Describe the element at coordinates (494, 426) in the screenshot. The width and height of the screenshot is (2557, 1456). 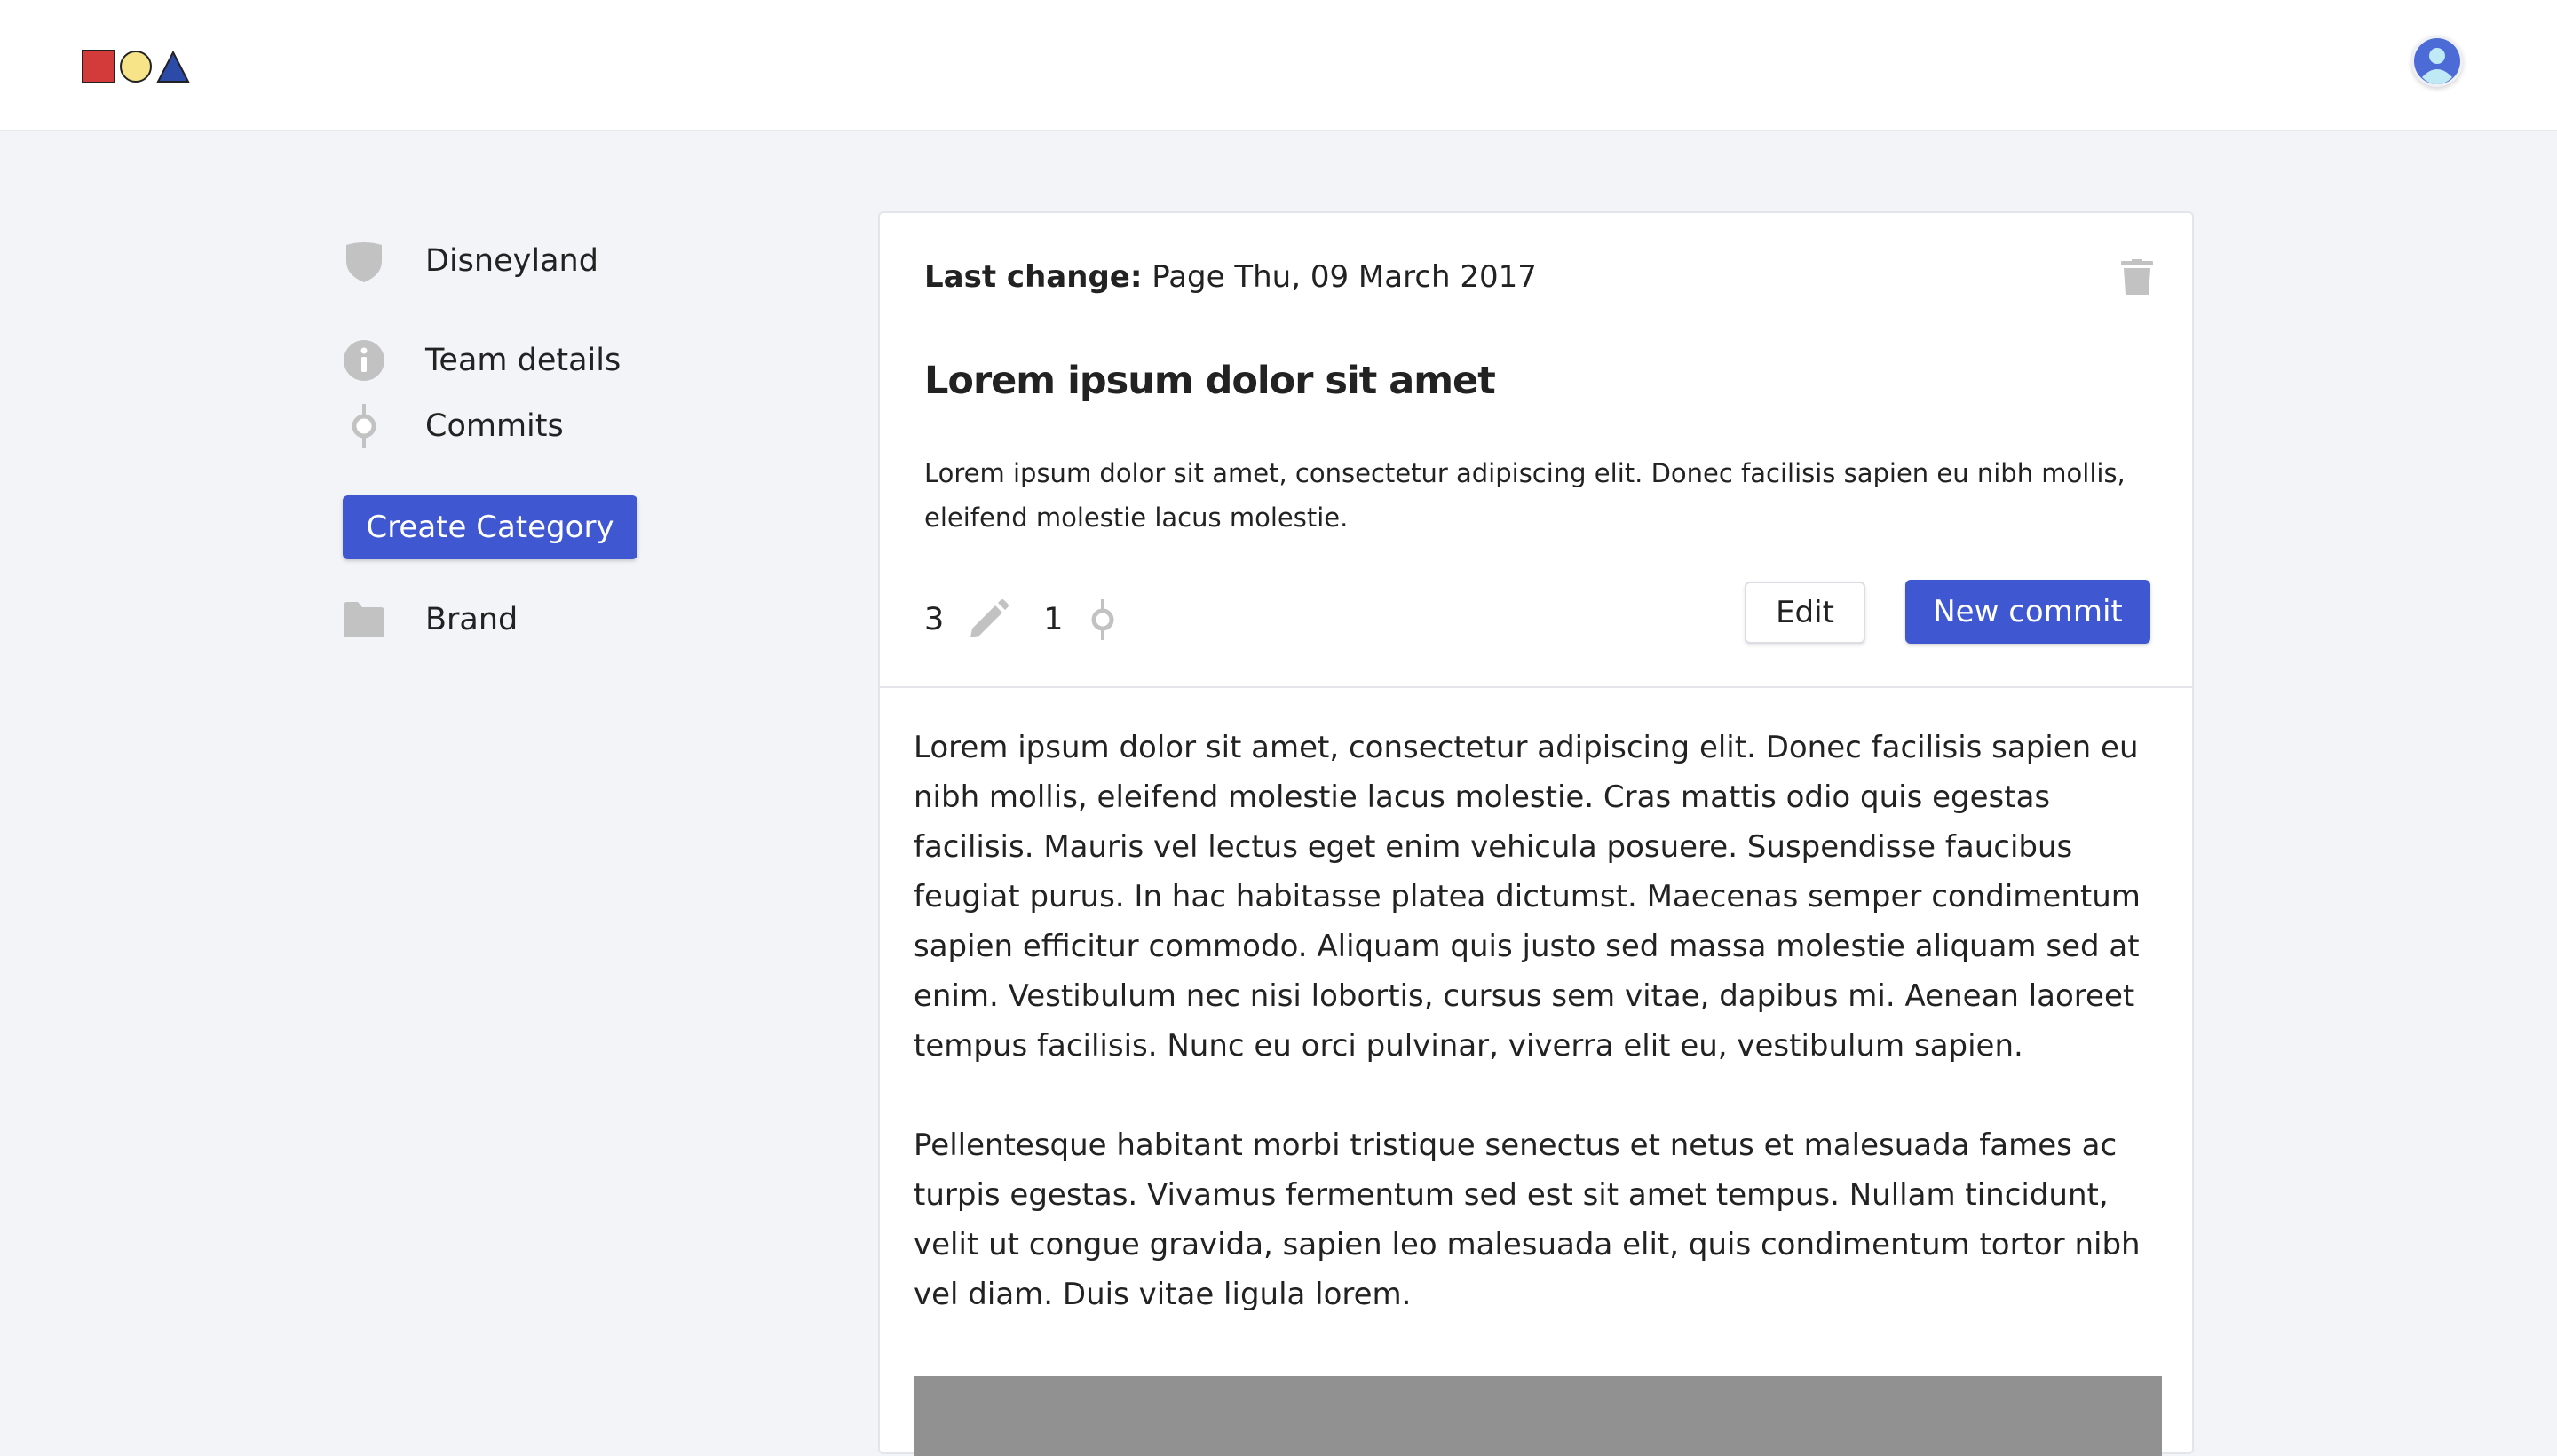
I see `sidebar-item-label: Commits` at that location.